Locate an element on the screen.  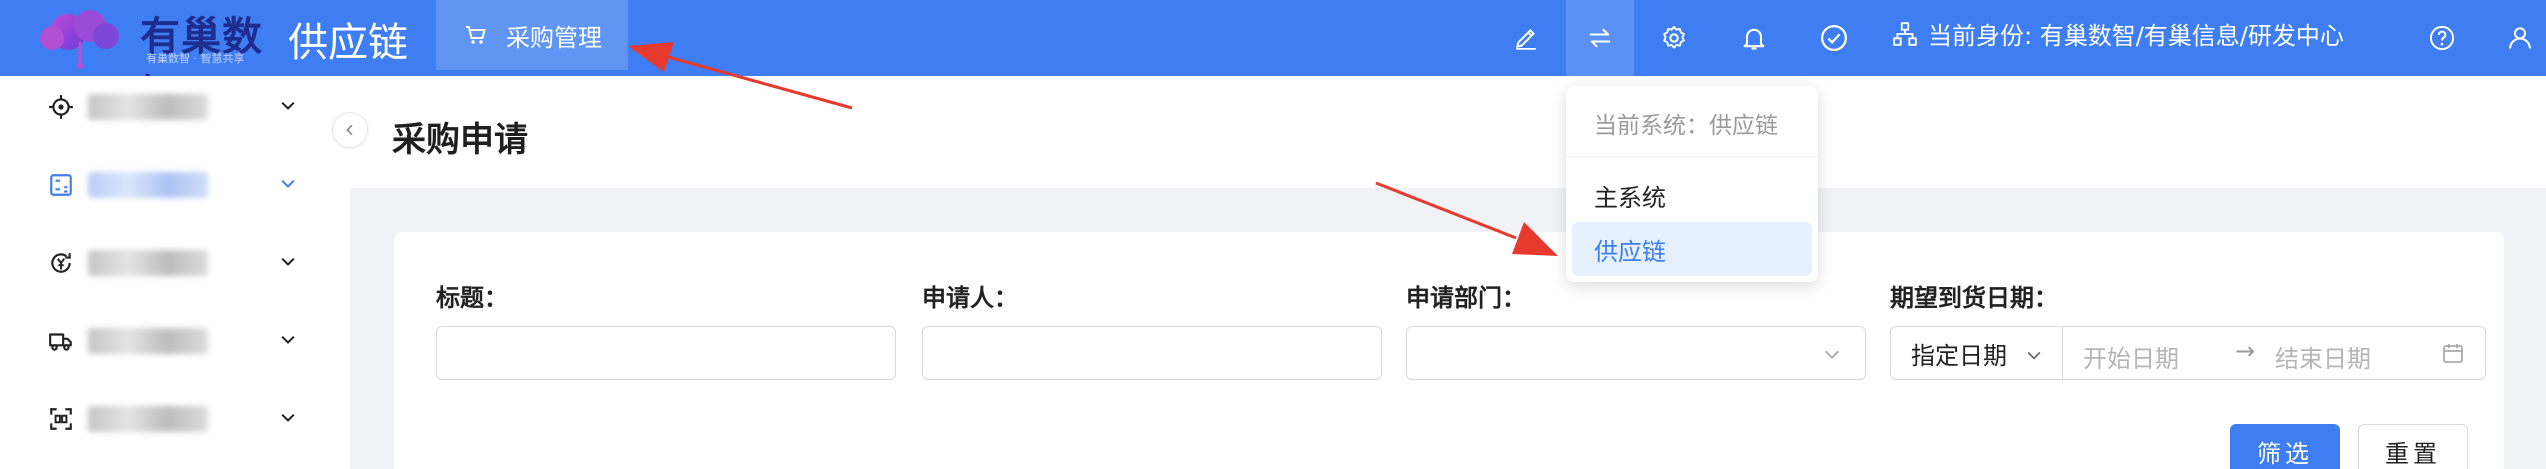
applicant-input is located at coordinates (1152, 353).